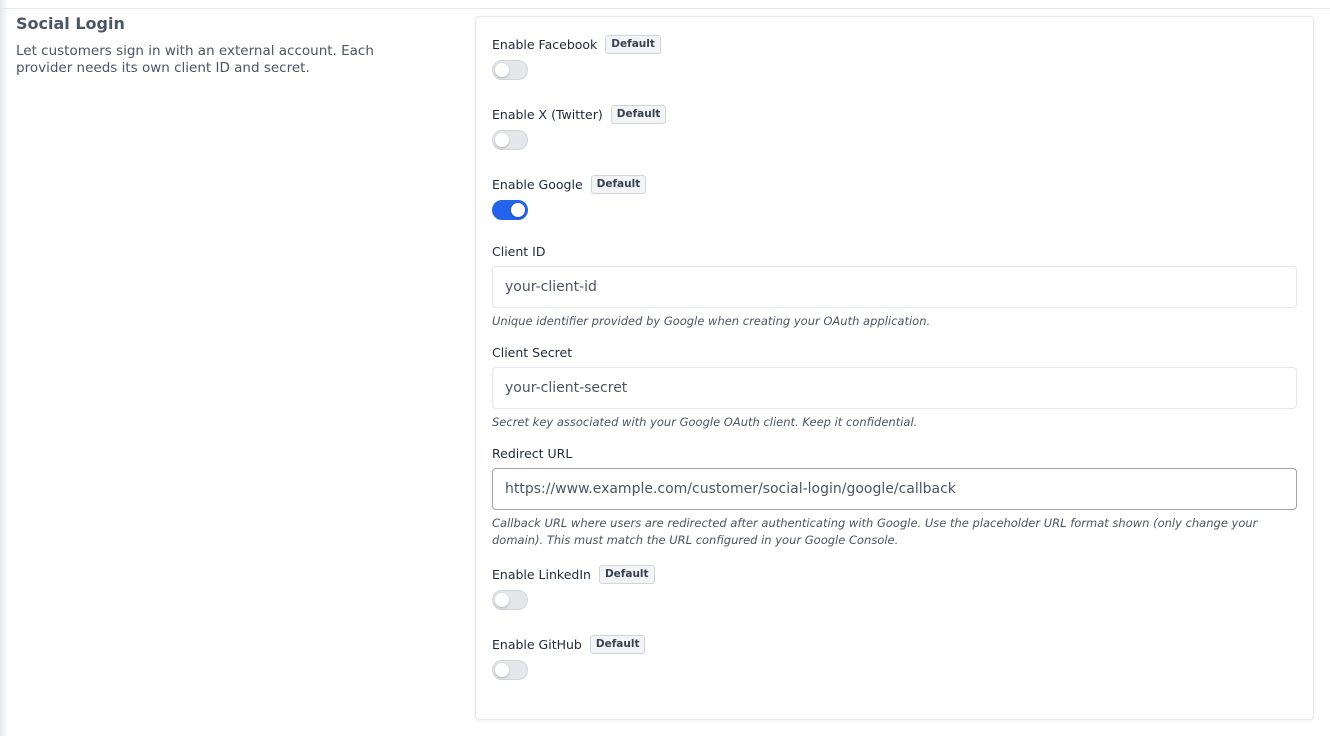 The width and height of the screenshot is (1330, 736). I want to click on sidebar-edge, so click(4, 368).